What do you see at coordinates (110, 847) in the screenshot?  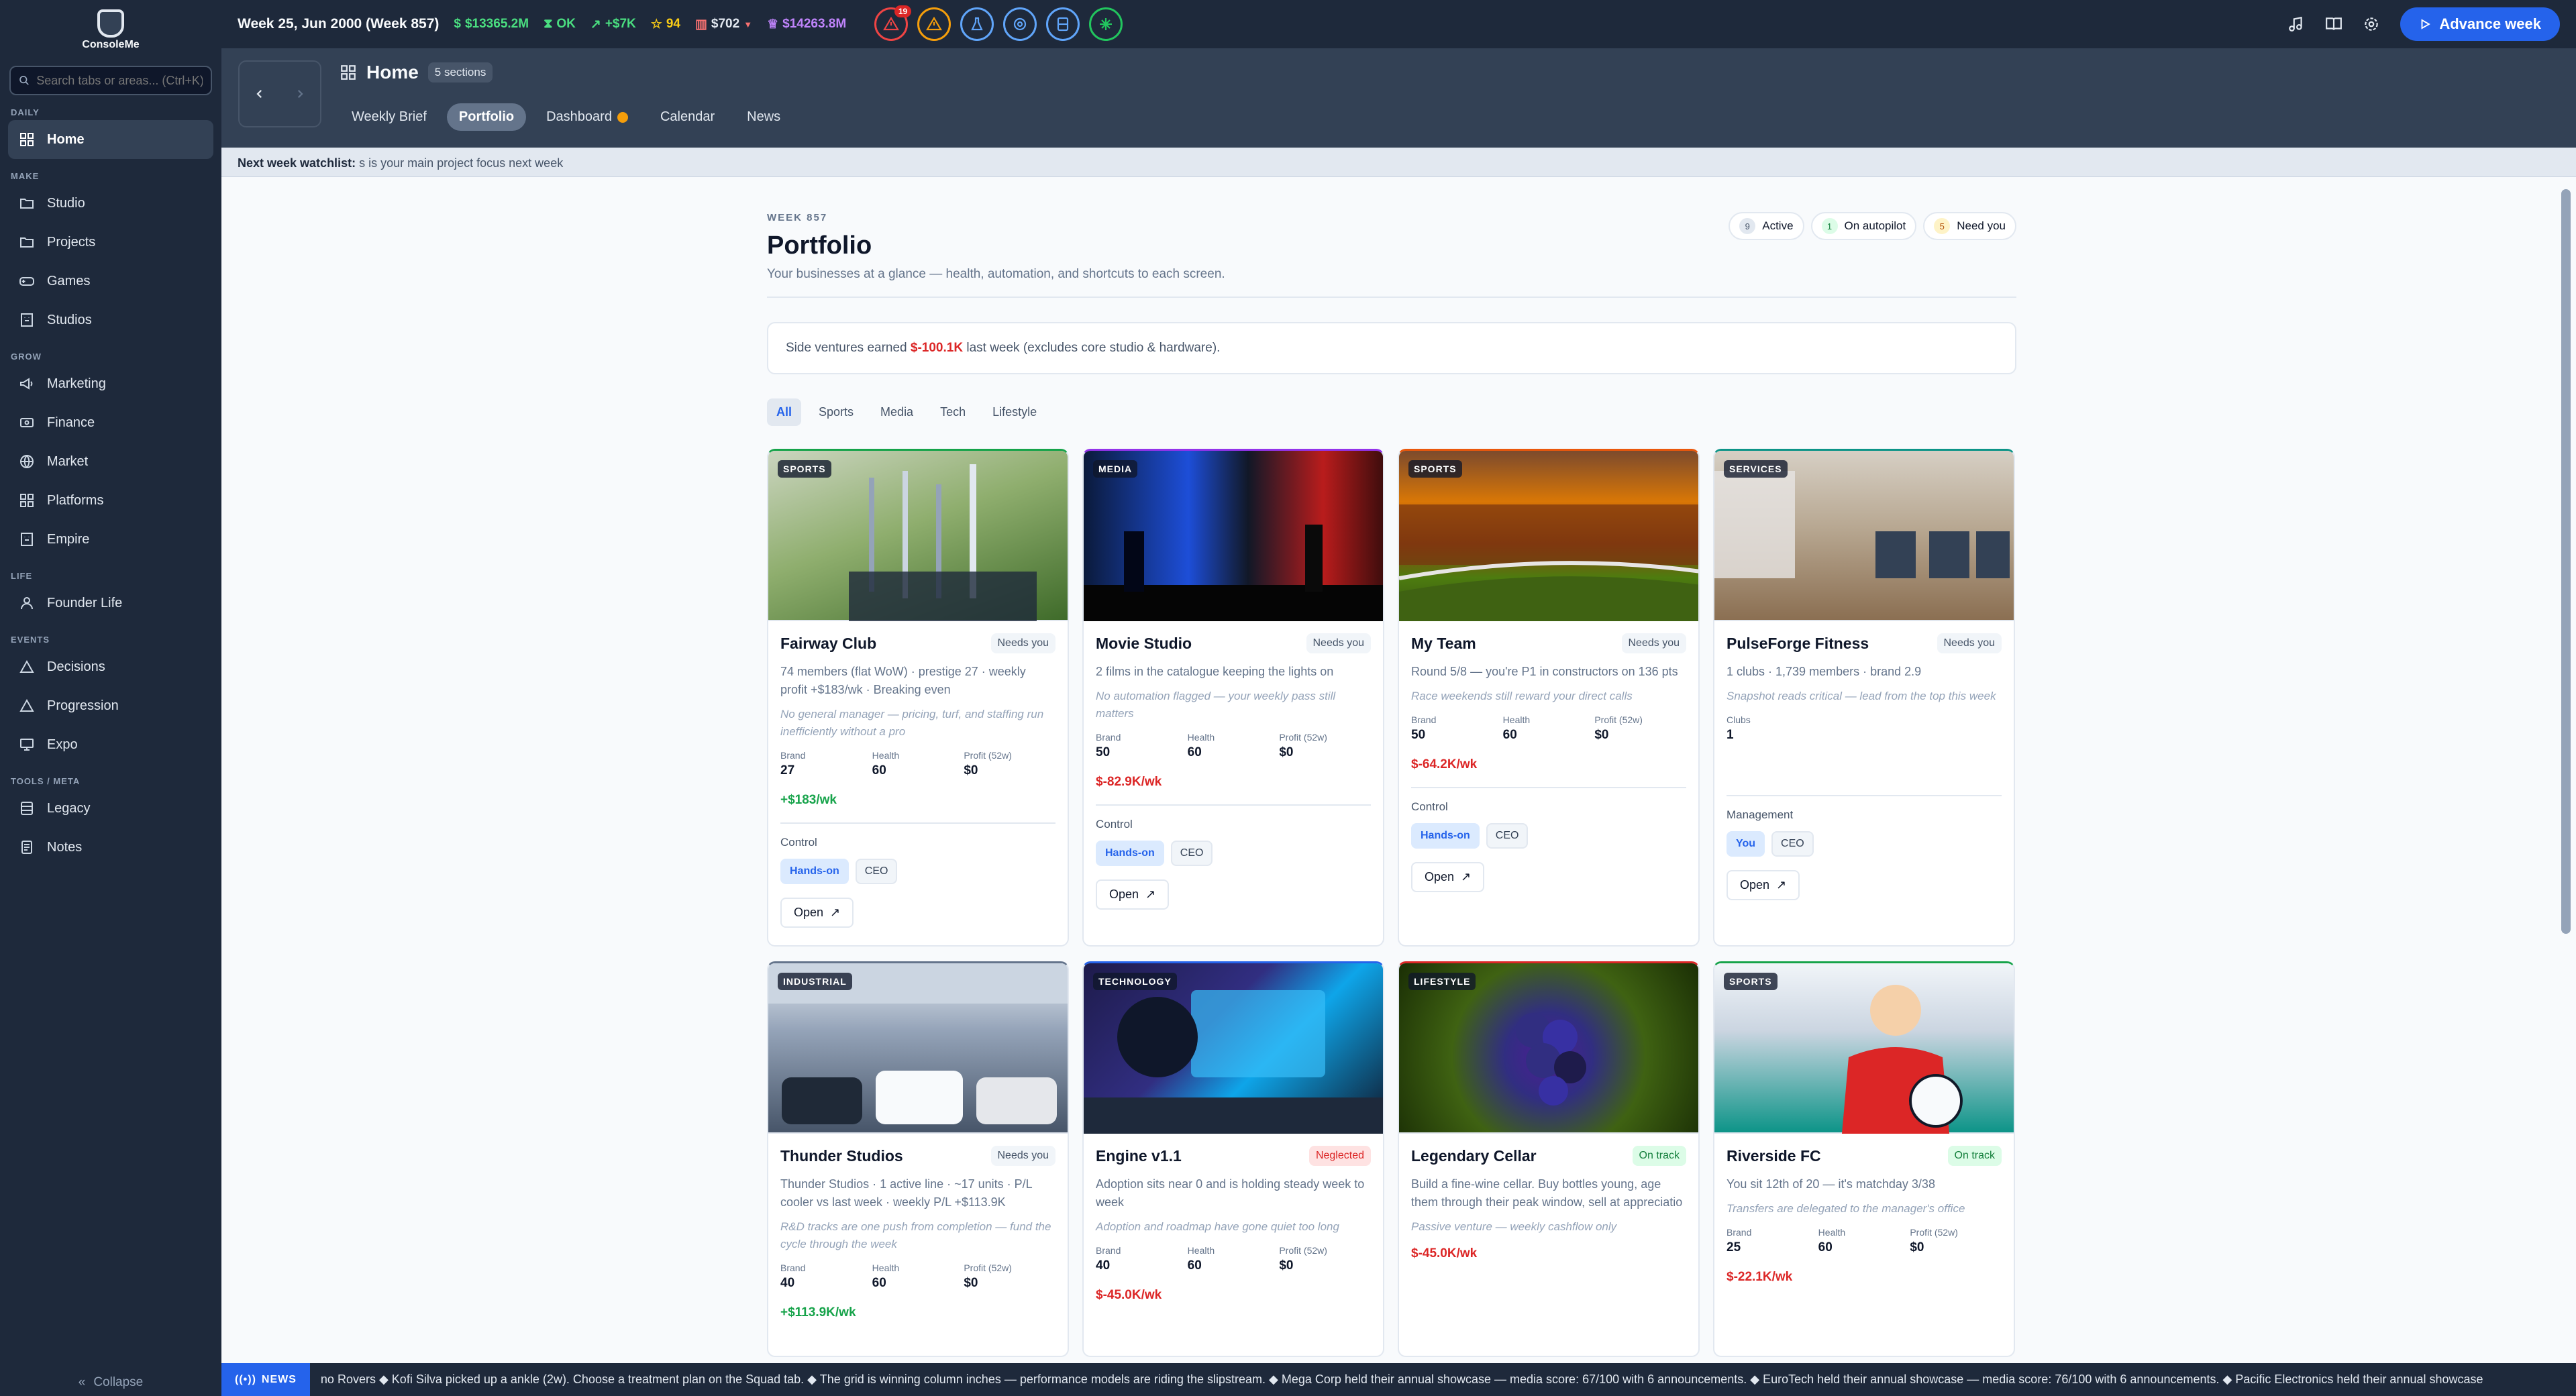 I see `sidebar-item-notes: Notes` at bounding box center [110, 847].